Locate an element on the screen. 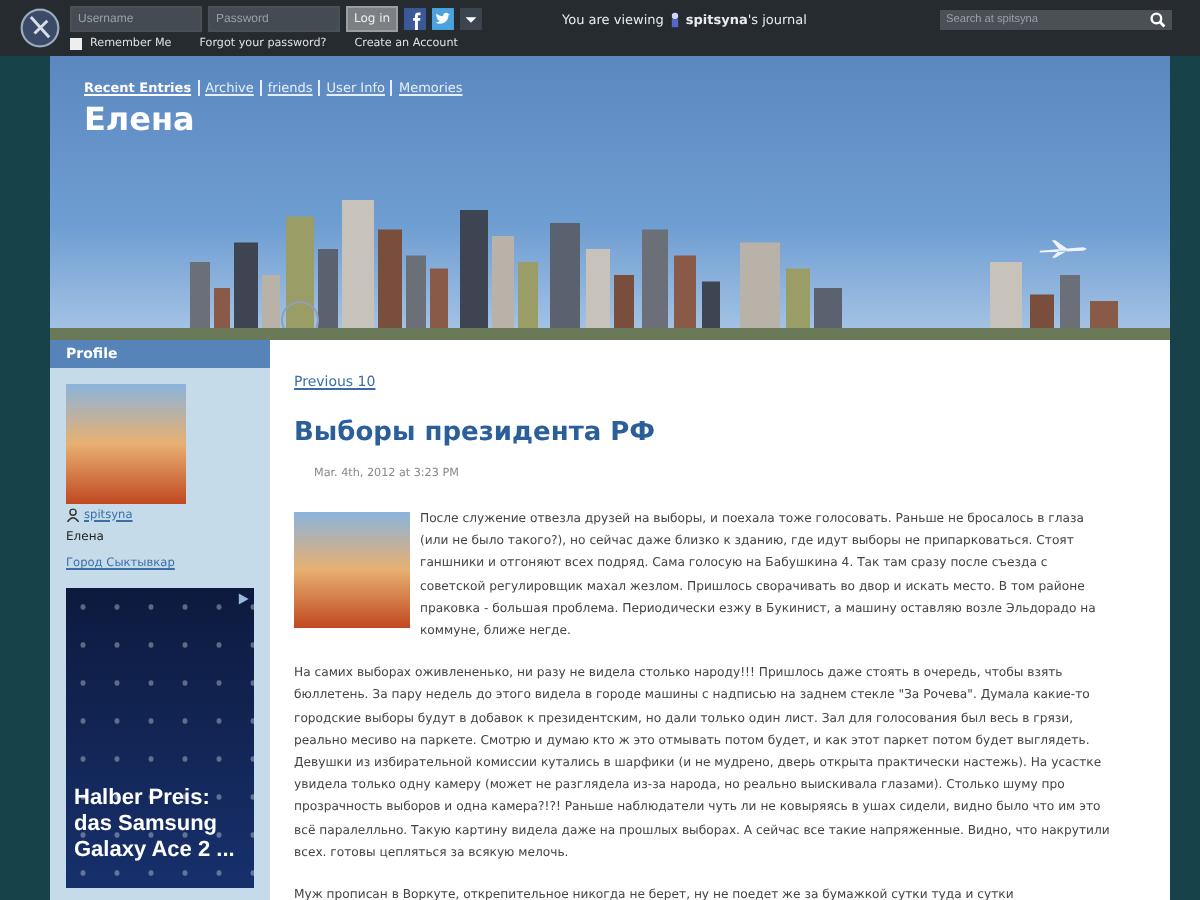 The height and width of the screenshot is (900, 1200). dropdown-icon is located at coordinates (471, 19).